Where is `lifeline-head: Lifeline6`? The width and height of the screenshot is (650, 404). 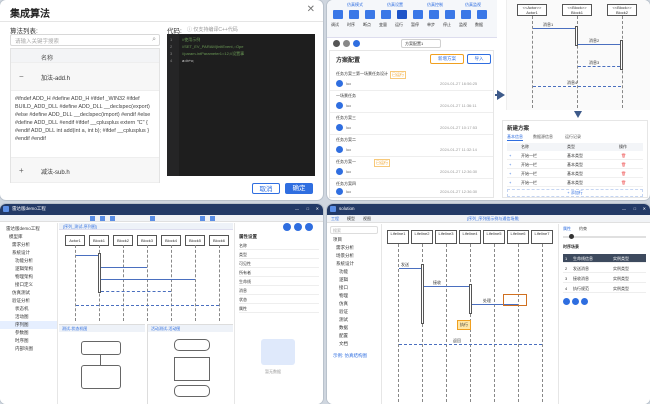
lifeline-head: Lifeline6 is located at coordinates (518, 237).